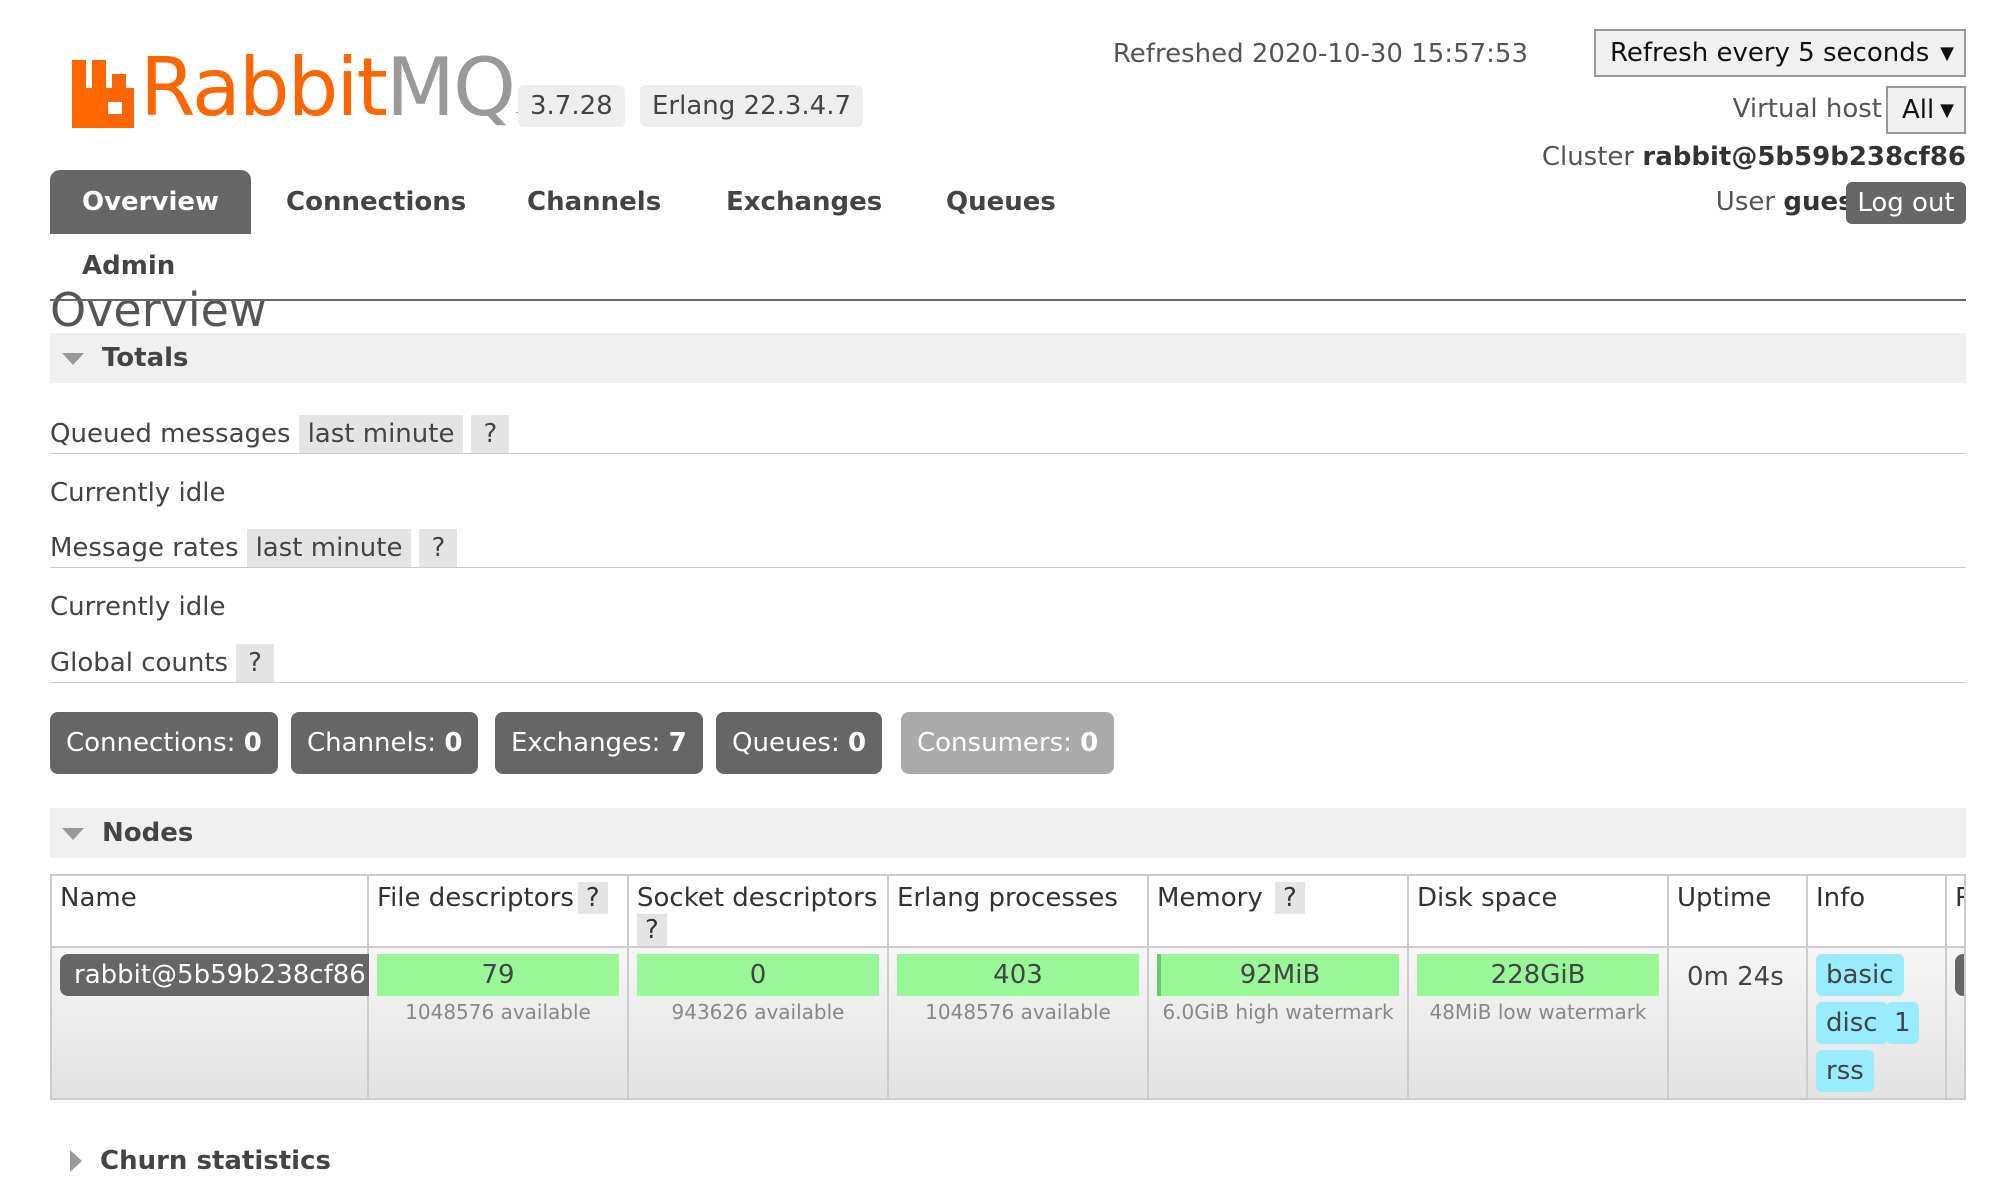  I want to click on tab-channels: Channels, so click(594, 202).